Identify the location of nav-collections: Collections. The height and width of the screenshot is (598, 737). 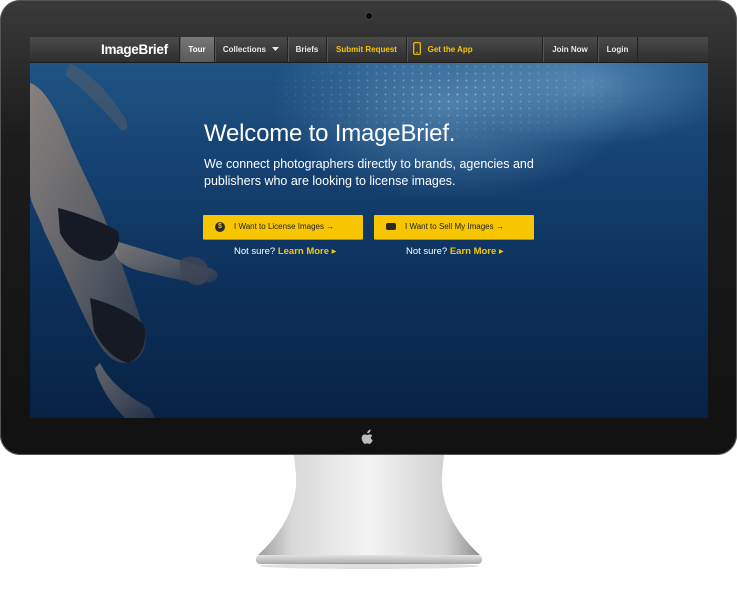
(250, 49).